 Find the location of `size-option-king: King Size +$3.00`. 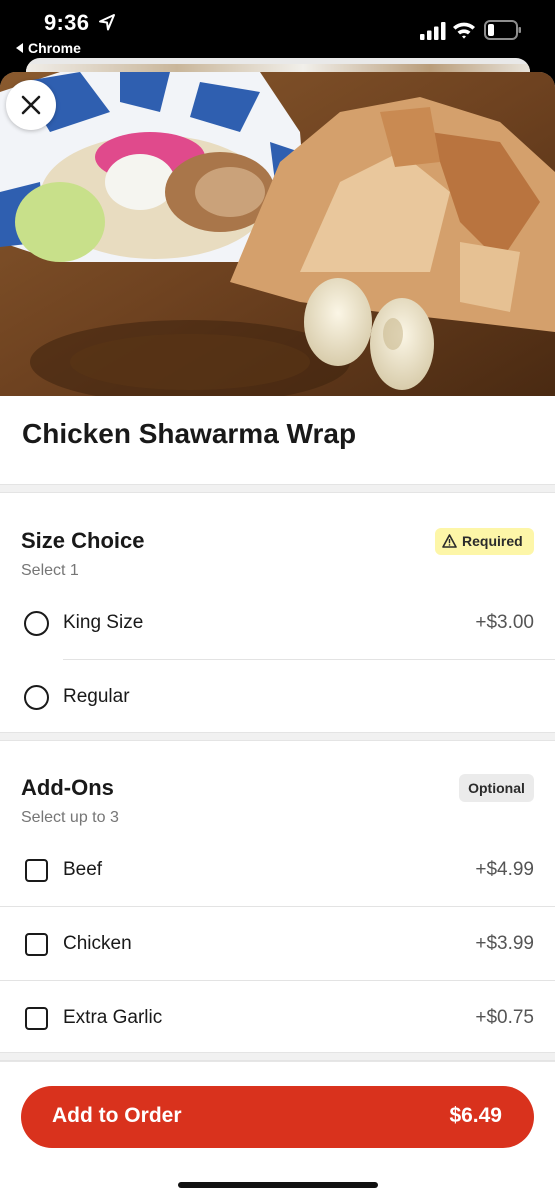

size-option-king: King Size +$3.00 is located at coordinates (277, 623).